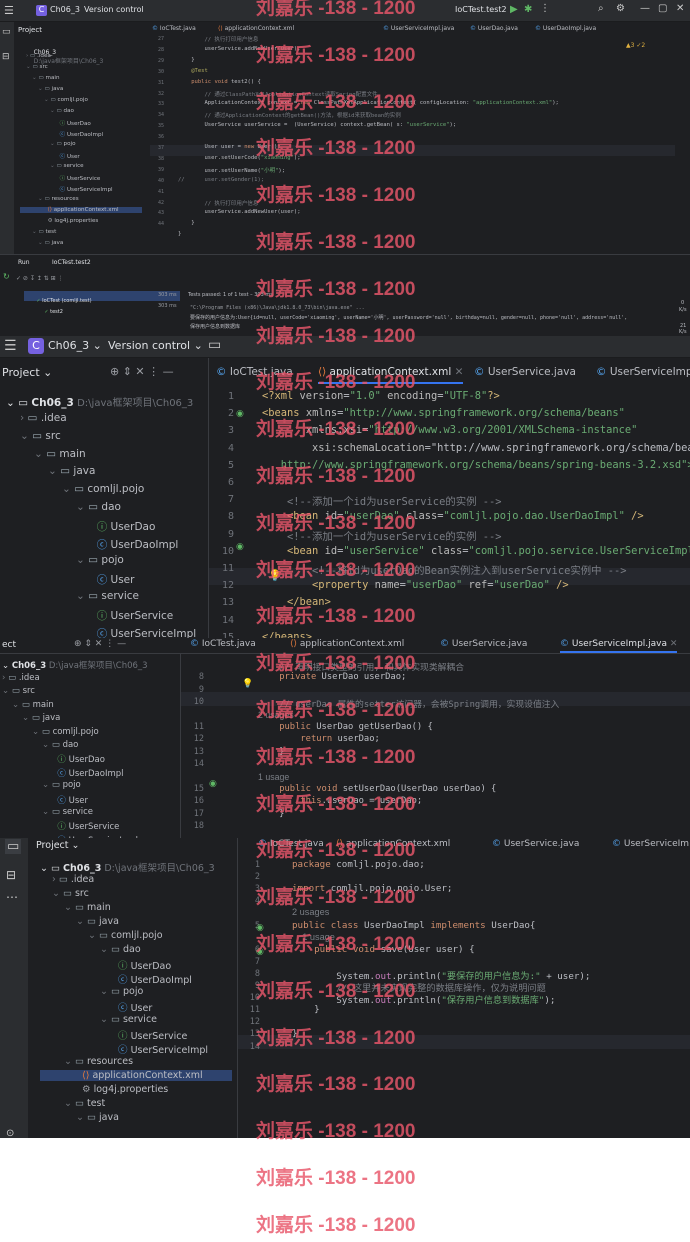 This screenshot has height=1242, width=690. Describe the element at coordinates (9, 645) in the screenshot. I see `project-panel-title: ect` at that location.